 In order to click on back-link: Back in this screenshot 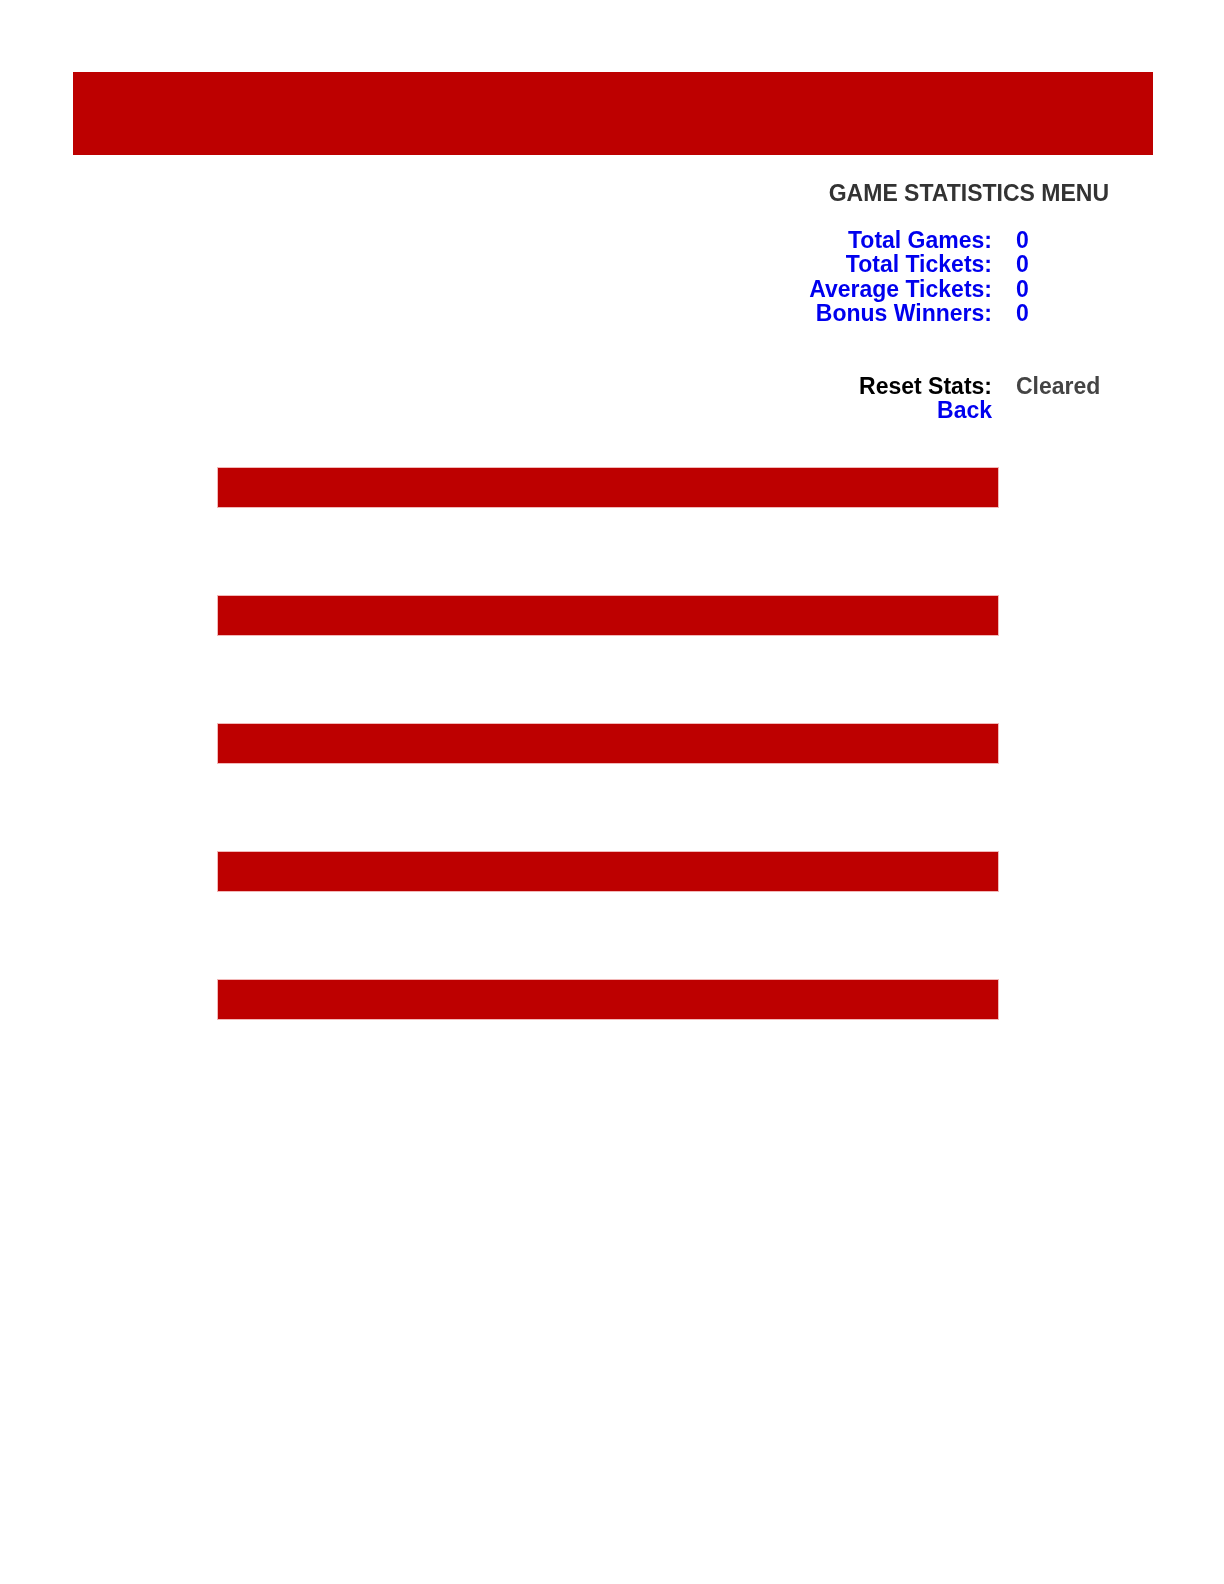, I will do `click(964, 410)`.